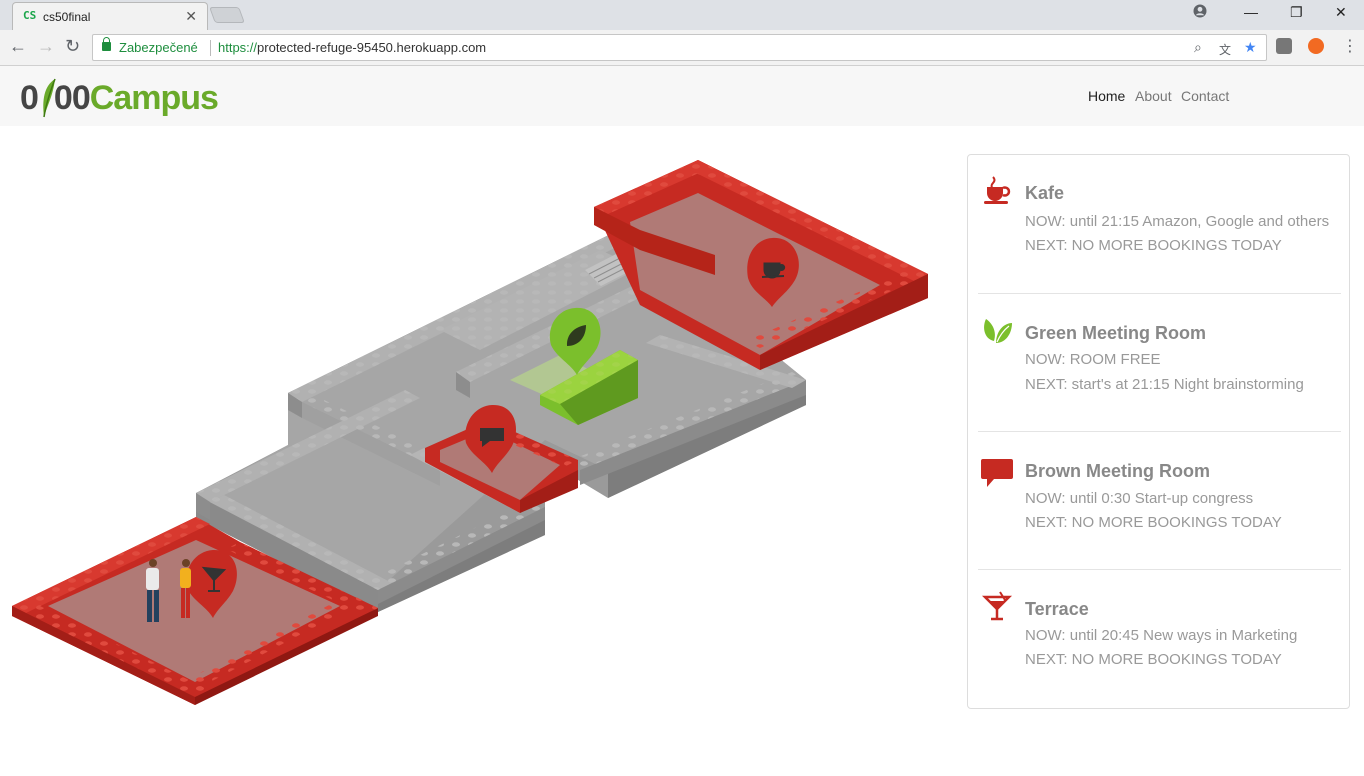 The image size is (1364, 776). Describe the element at coordinates (1296, 12) in the screenshot. I see `restore-icon: ❐` at that location.